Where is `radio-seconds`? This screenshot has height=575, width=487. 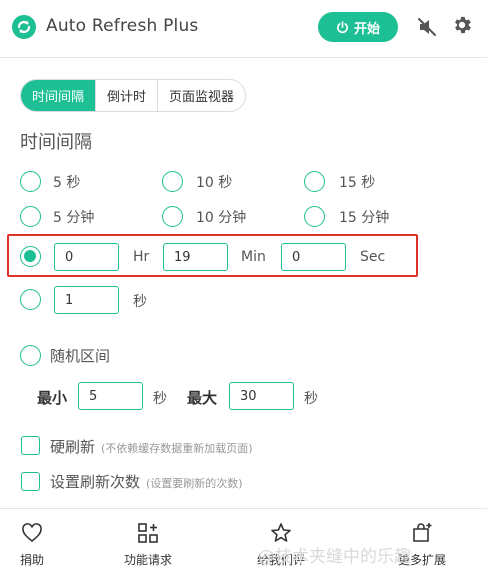
radio-seconds is located at coordinates (30, 299).